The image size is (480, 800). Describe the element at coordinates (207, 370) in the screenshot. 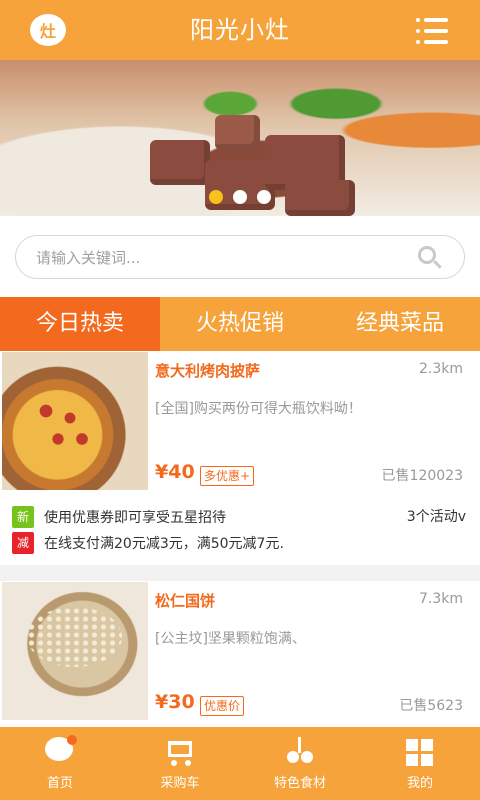

I see `product-name: 意大利烤肉披萨` at that location.